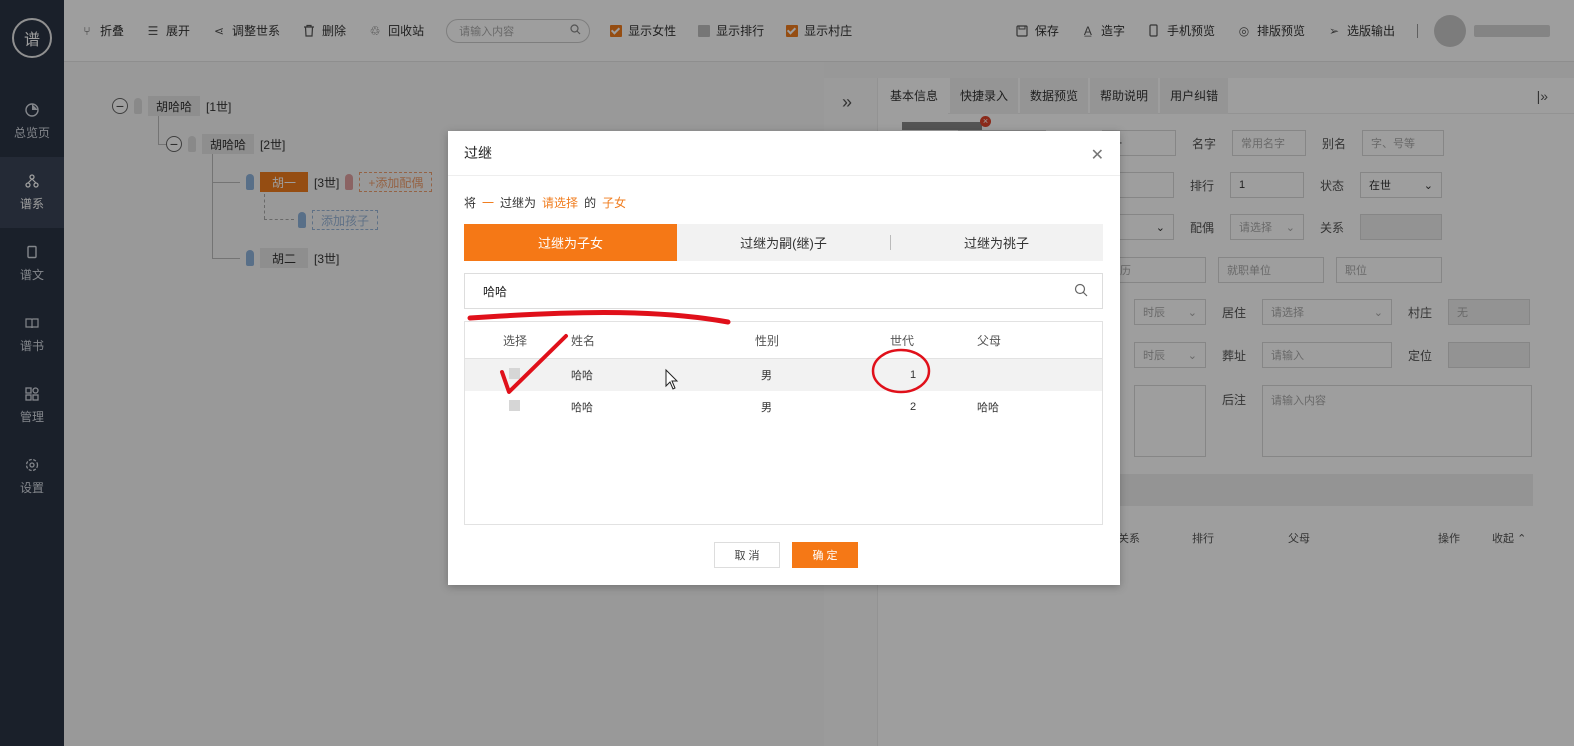  I want to click on desc-person: 一, so click(488, 203).